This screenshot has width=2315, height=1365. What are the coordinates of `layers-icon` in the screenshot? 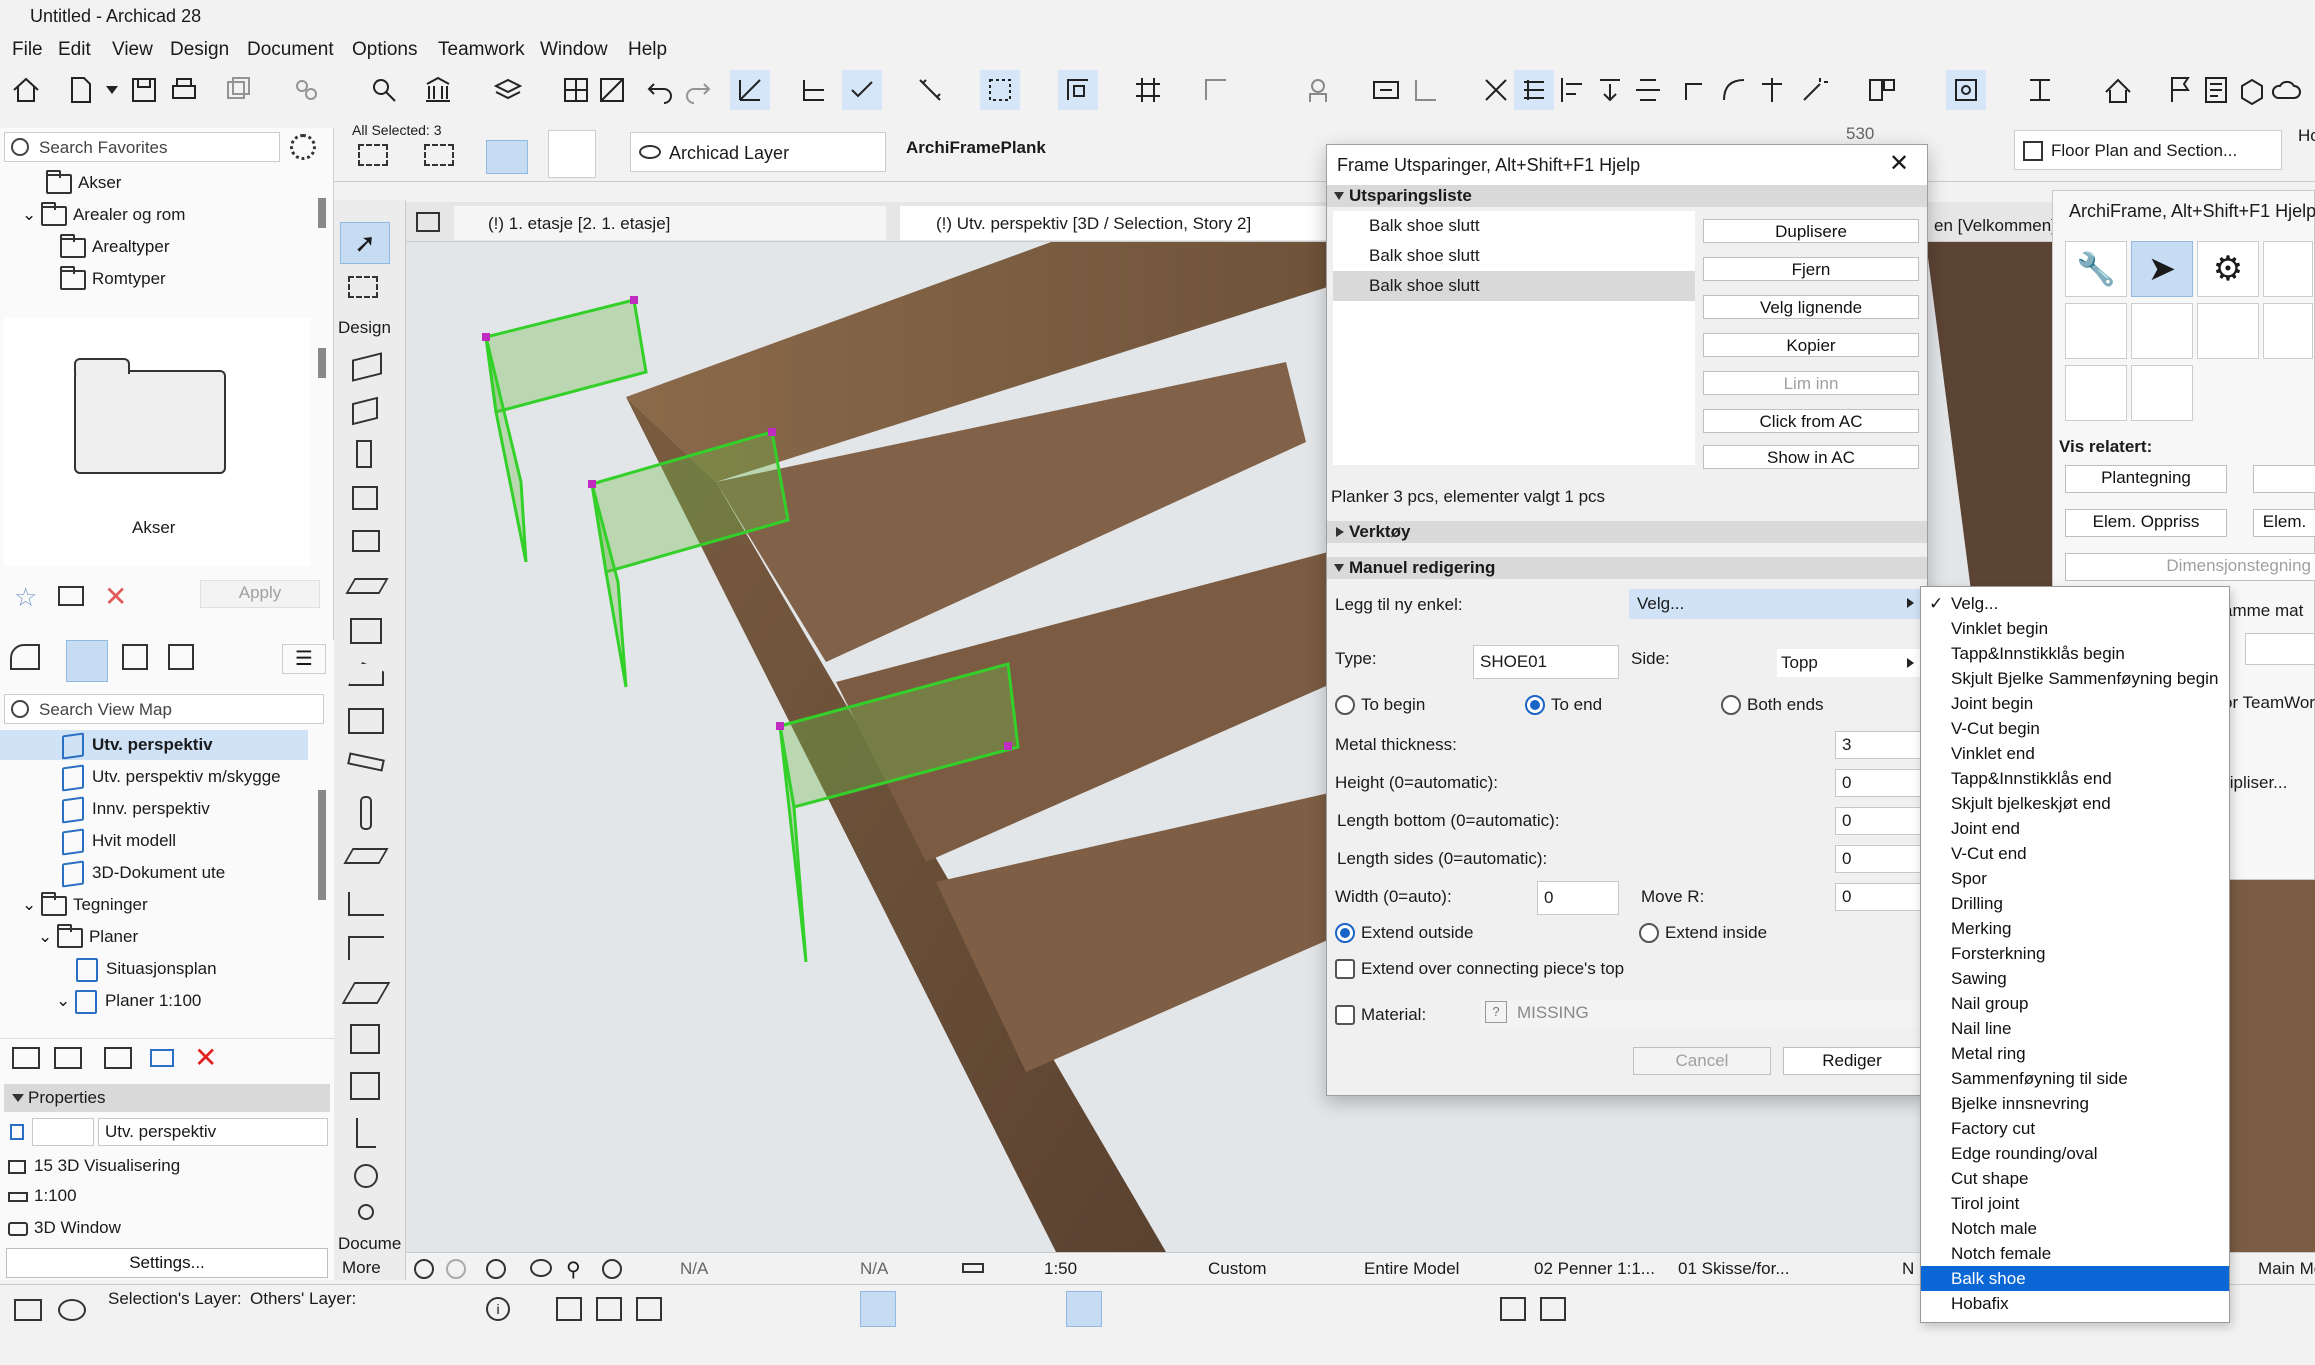 It's located at (508, 90).